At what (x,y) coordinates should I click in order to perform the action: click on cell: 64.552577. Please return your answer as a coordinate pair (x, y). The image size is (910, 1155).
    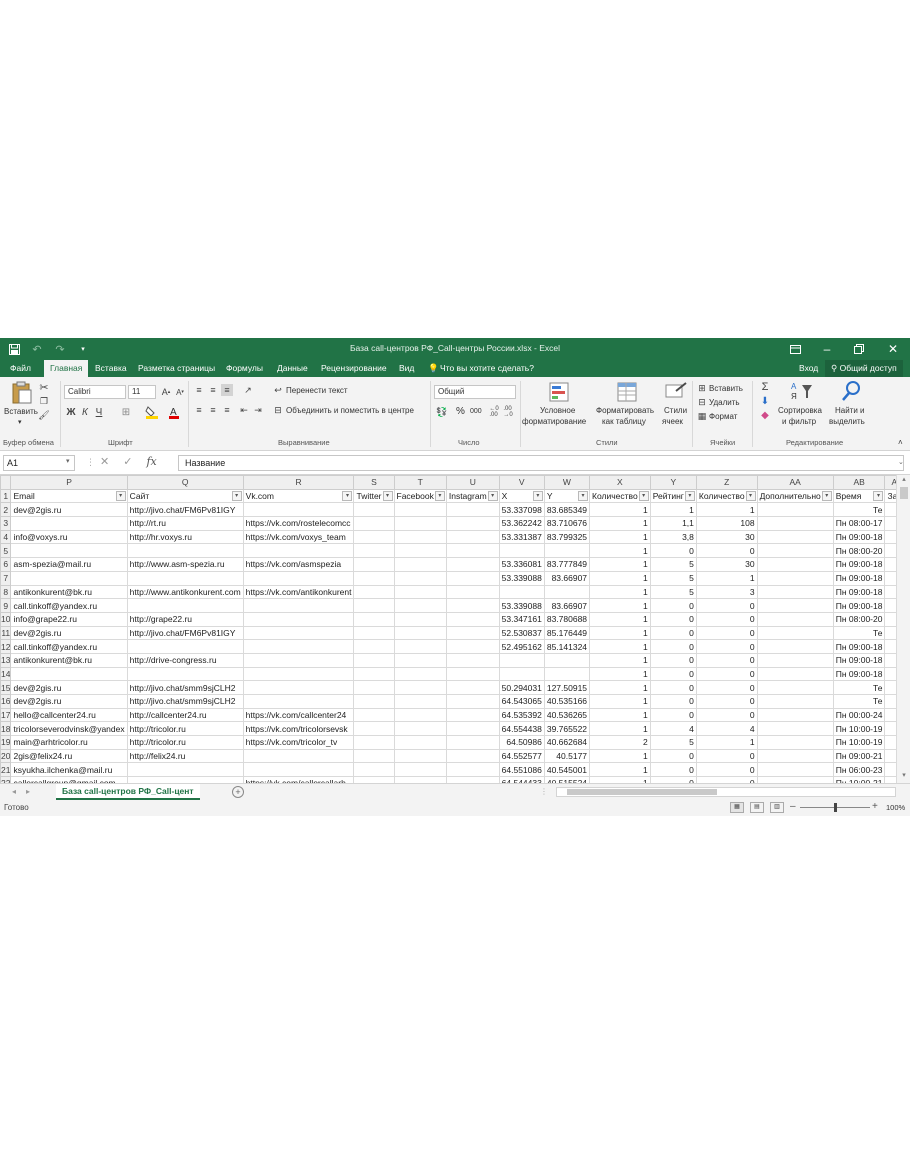
    Looking at the image, I should click on (521, 756).